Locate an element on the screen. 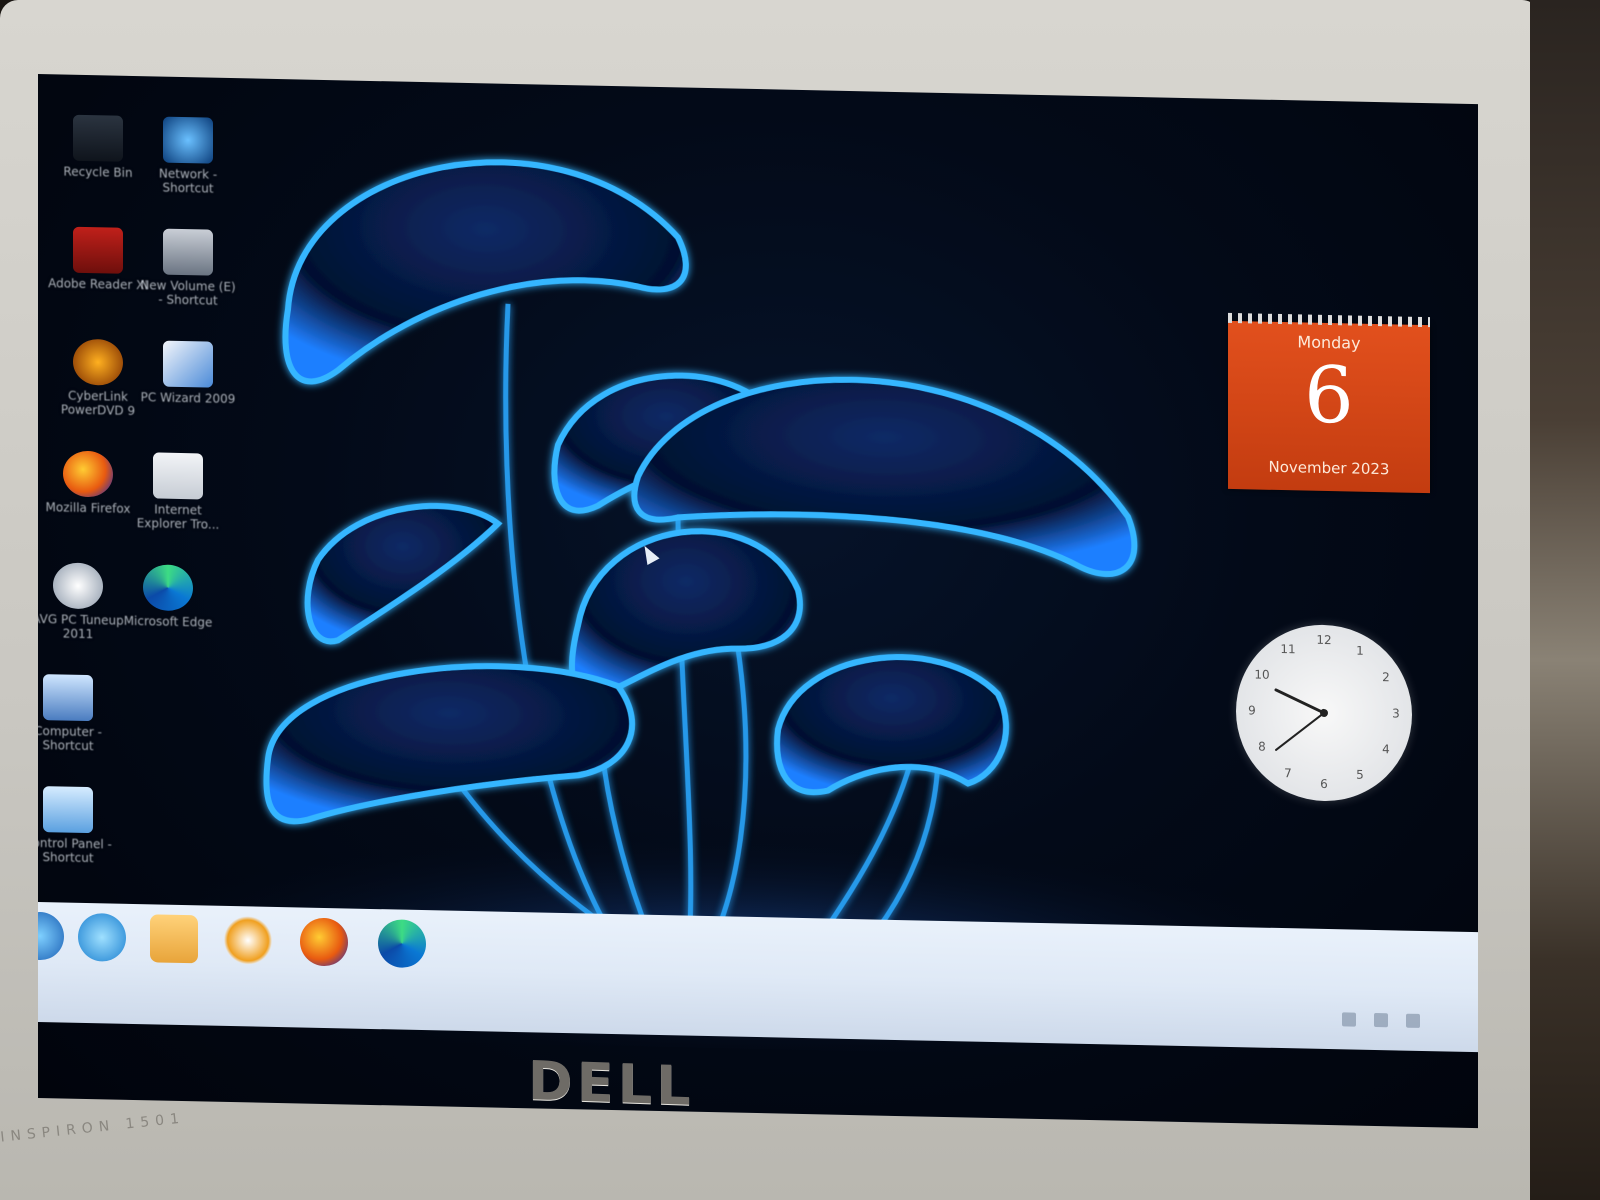 The image size is (1600, 1200). internet-explorer-icon is located at coordinates (102, 937).